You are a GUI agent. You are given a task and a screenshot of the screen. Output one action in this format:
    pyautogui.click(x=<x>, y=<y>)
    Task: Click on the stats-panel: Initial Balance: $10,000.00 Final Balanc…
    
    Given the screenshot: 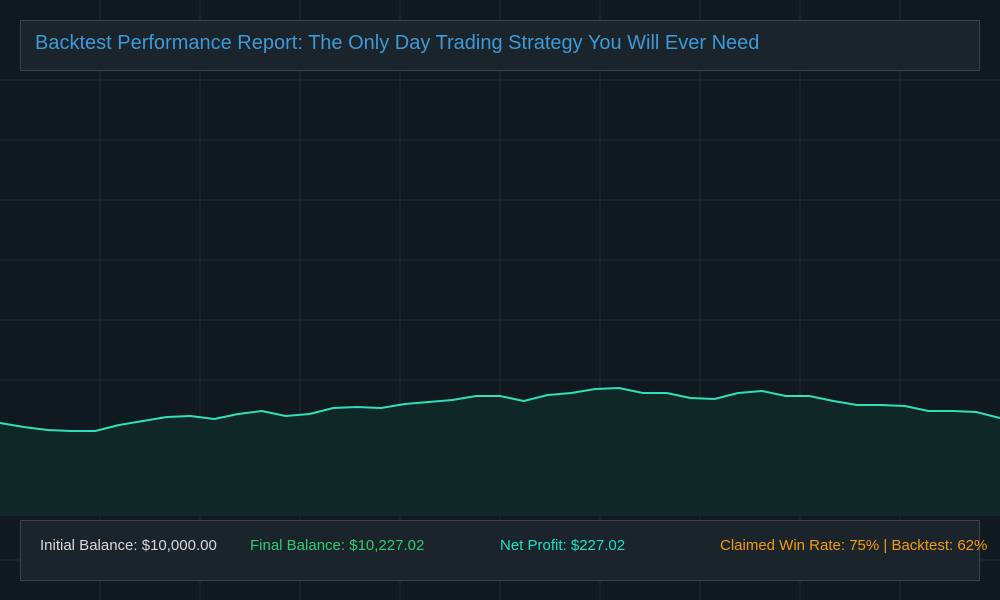 What is the action you would take?
    pyautogui.click(x=503, y=550)
    